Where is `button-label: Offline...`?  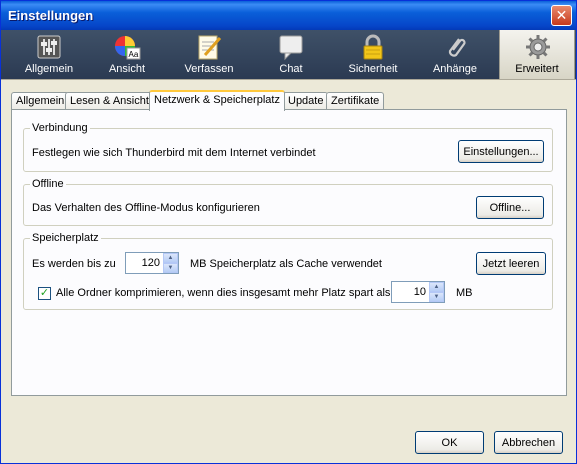 button-label: Offline... is located at coordinates (510, 207).